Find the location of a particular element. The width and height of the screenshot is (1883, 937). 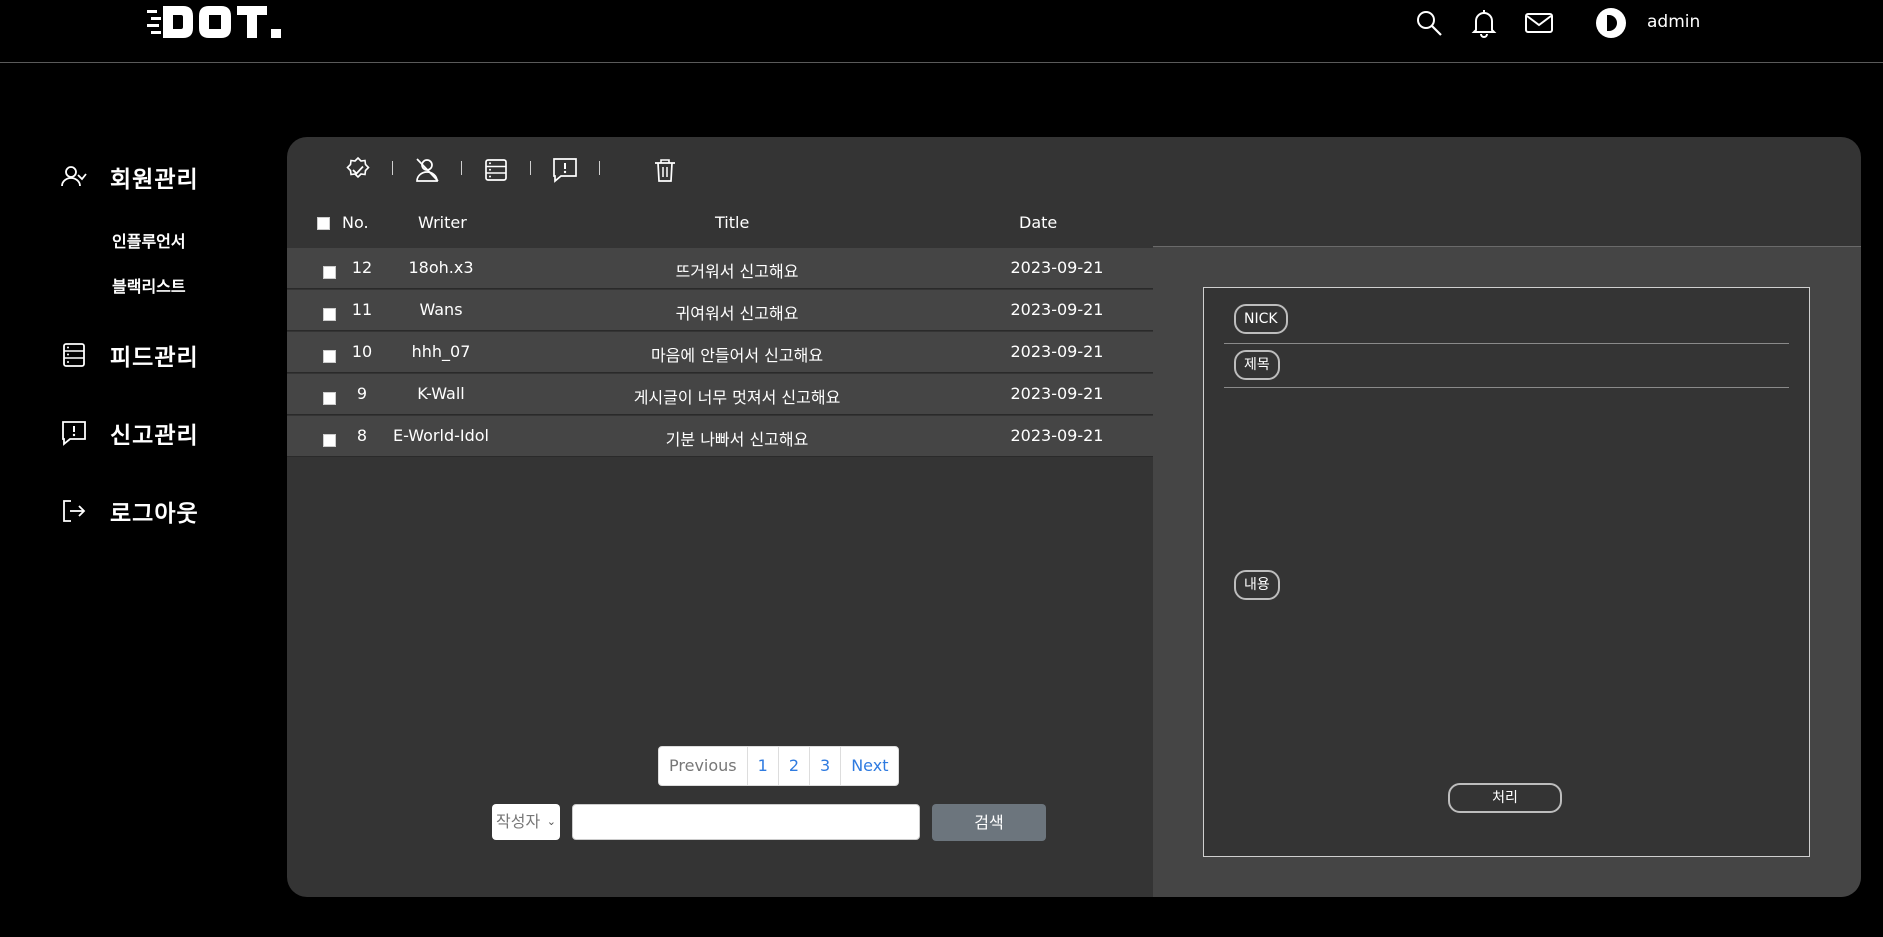

search-input is located at coordinates (746, 822).